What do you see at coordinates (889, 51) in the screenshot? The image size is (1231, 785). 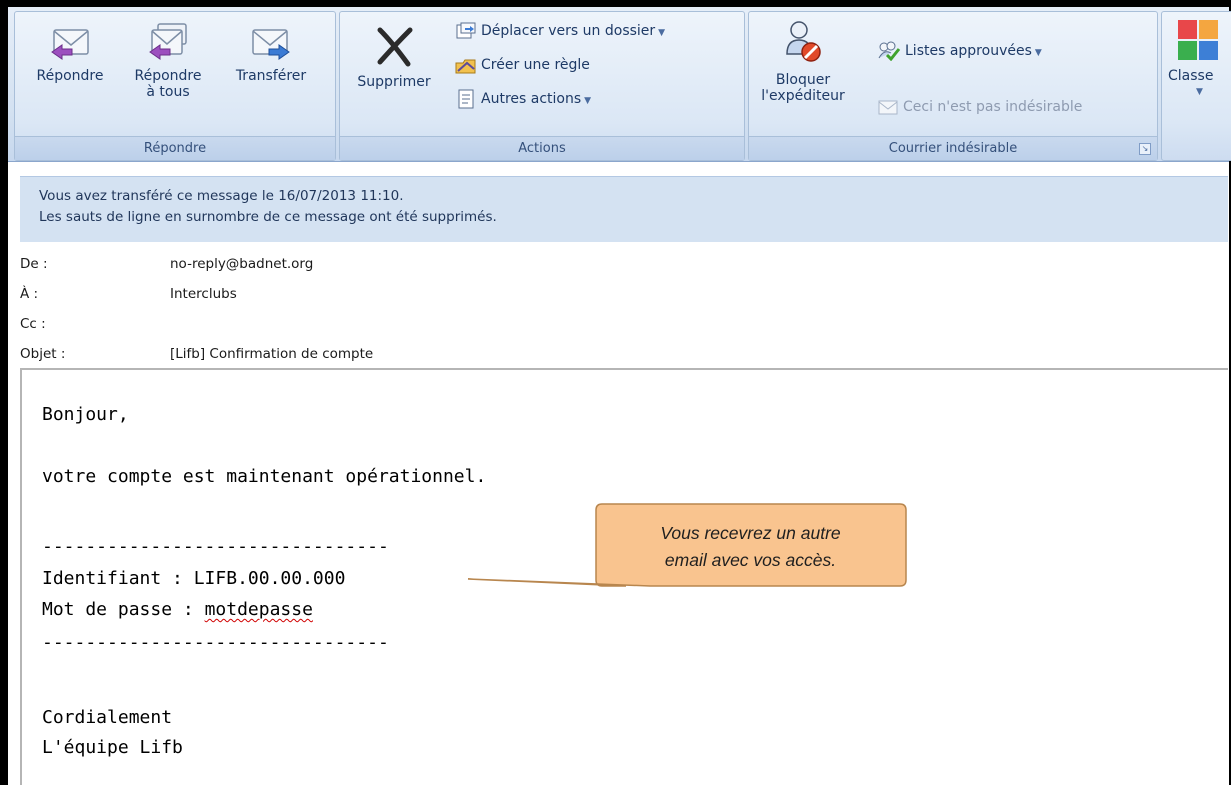 I see `people-check-icon` at bounding box center [889, 51].